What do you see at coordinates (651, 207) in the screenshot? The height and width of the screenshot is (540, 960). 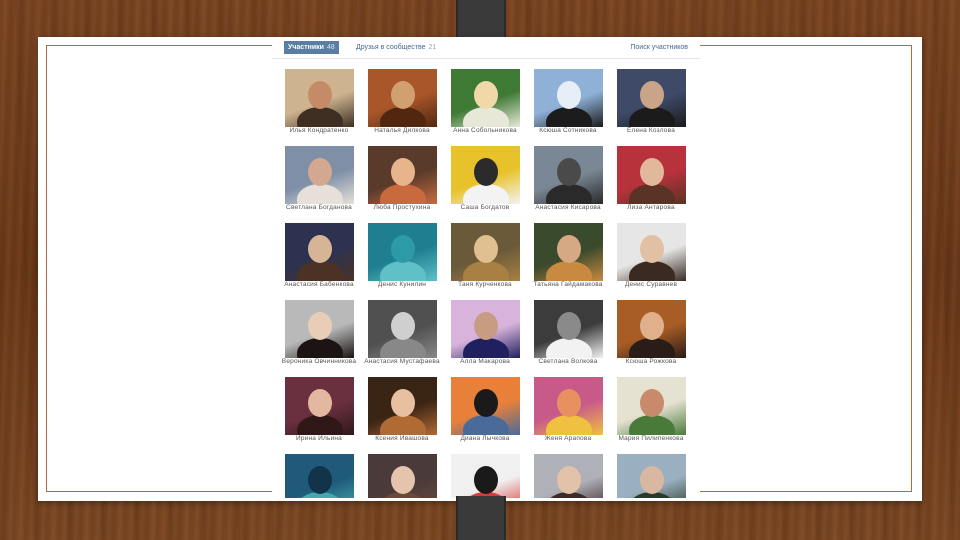 I see `member-name: Лиза Антарова` at bounding box center [651, 207].